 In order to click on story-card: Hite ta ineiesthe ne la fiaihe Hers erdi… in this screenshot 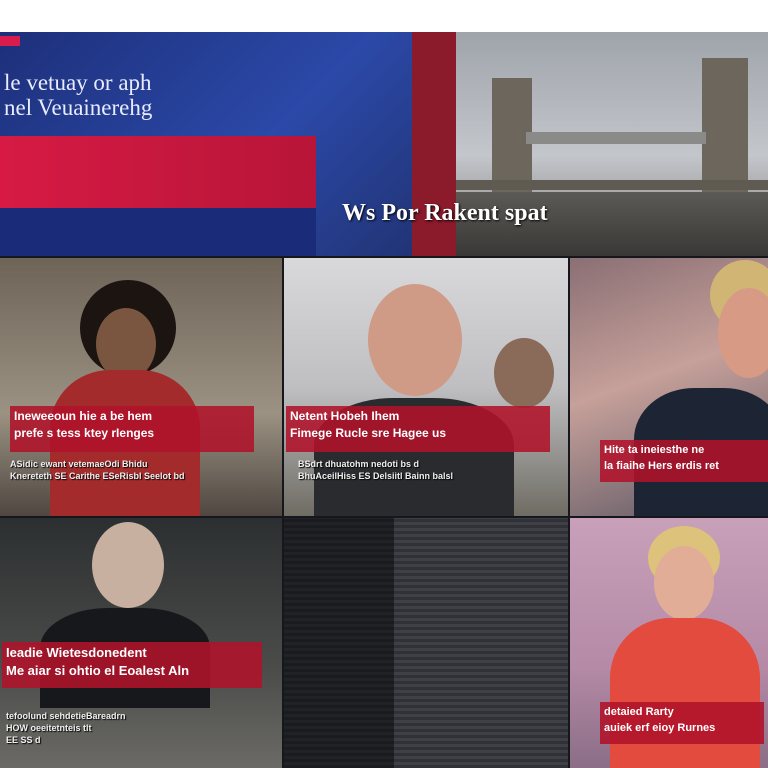, I will do `click(669, 387)`.